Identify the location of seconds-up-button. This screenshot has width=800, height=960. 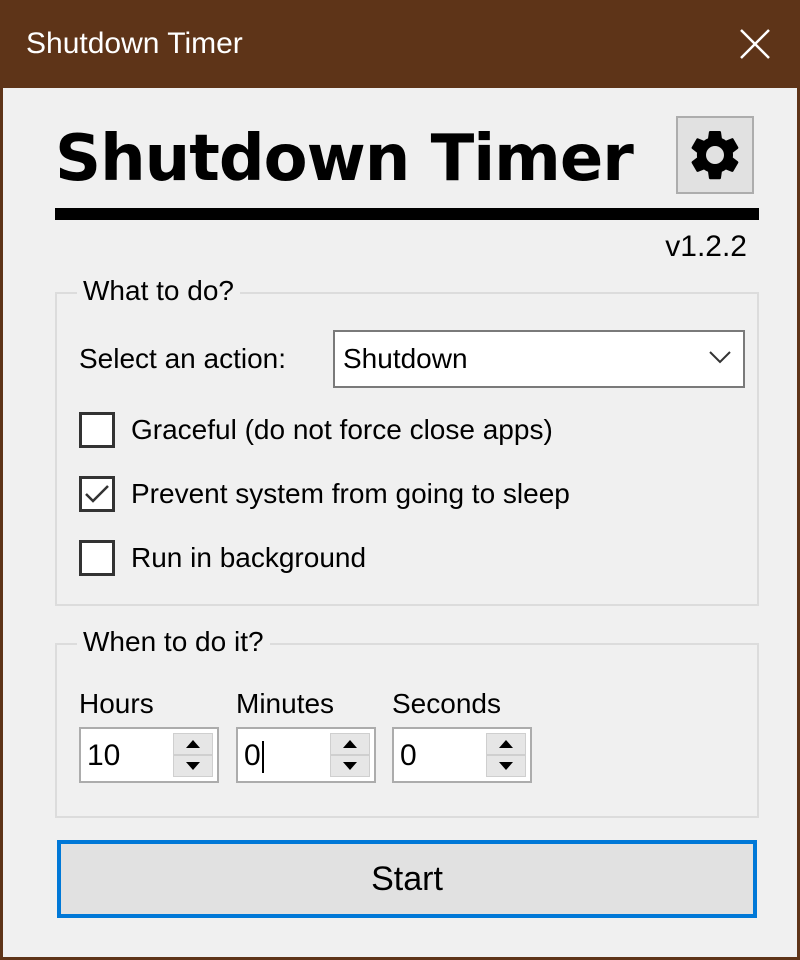
(506, 744).